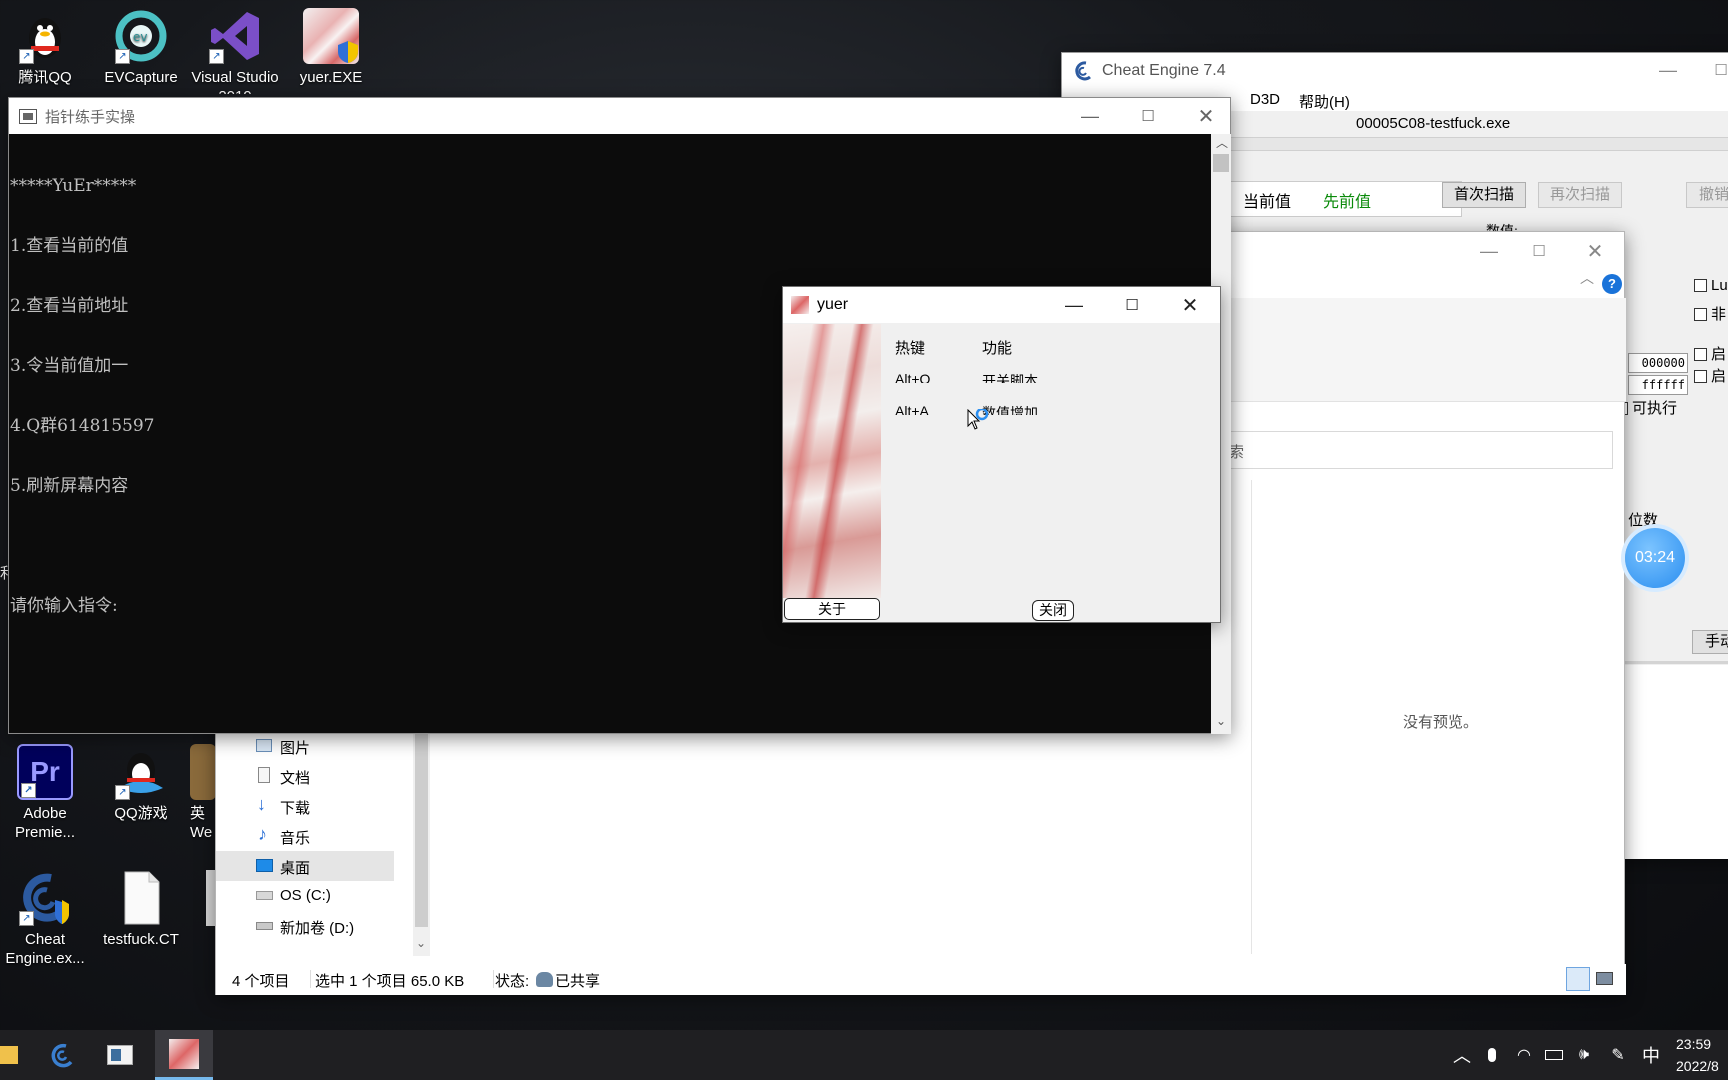 Image resolution: width=1728 pixels, height=1080 pixels. I want to click on results-header: 当前值 先前值, so click(1342, 199).